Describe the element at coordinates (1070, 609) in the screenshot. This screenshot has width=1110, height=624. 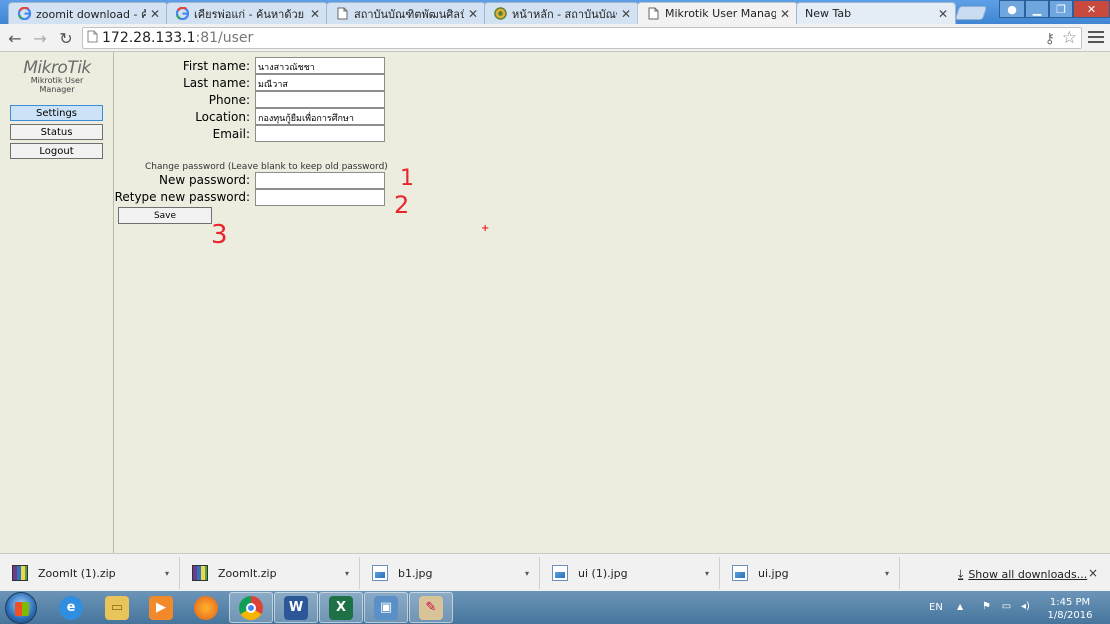
I see `clock: 1:45 PM 1/8/2016` at that location.